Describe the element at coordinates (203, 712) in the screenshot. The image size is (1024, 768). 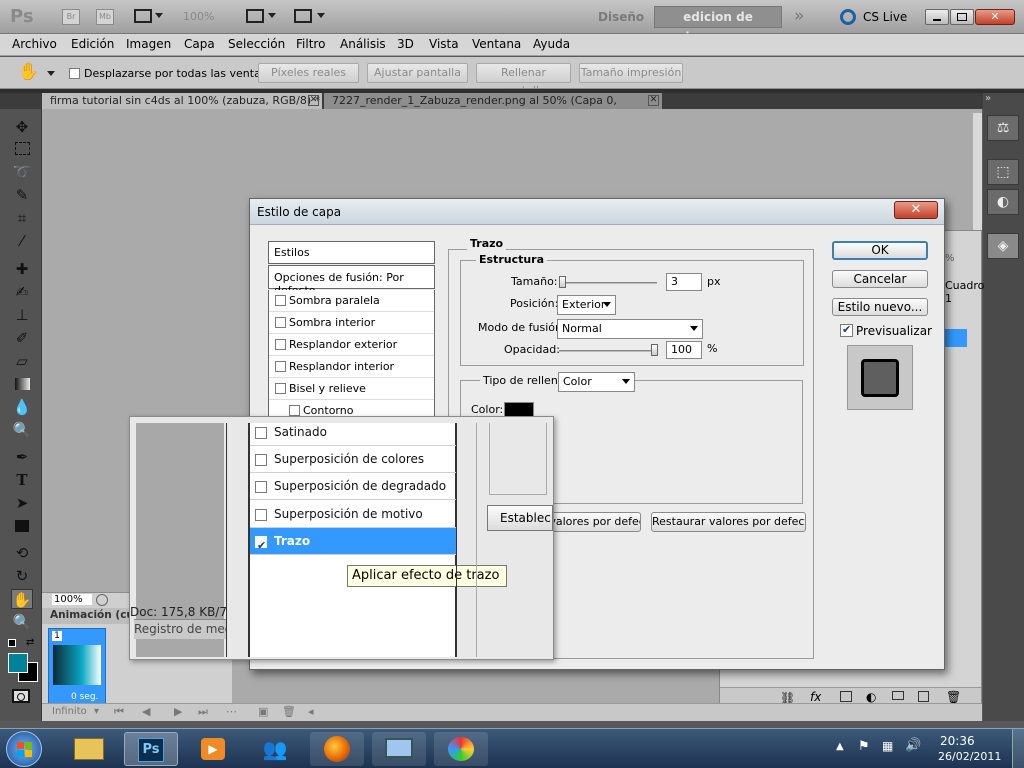
I see `next-frame-icon: ⏭` at that location.